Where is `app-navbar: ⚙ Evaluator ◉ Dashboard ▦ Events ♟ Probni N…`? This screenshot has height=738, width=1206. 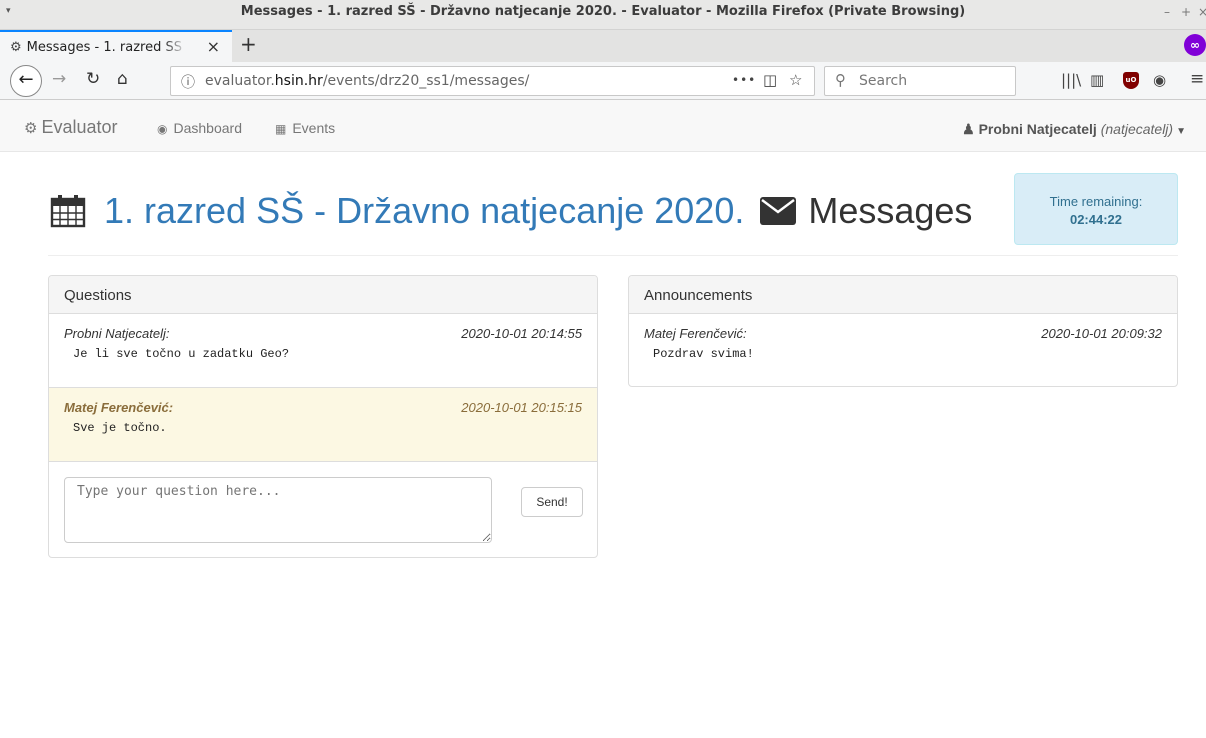
app-navbar: ⚙ Evaluator ◉ Dashboard ▦ Events ♟ Probni N… is located at coordinates (603, 126).